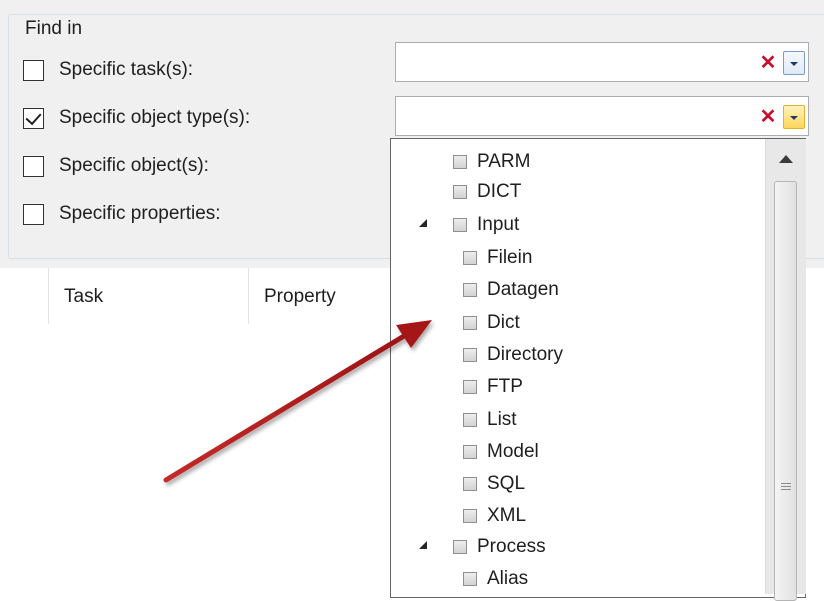 The image size is (824, 601). I want to click on specific-tasks-checkbox, so click(33, 70).